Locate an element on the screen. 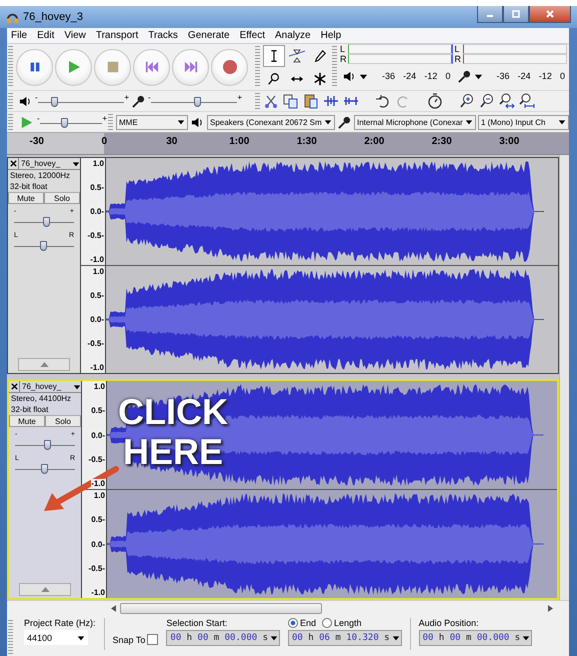  menu-item: View is located at coordinates (75, 35).